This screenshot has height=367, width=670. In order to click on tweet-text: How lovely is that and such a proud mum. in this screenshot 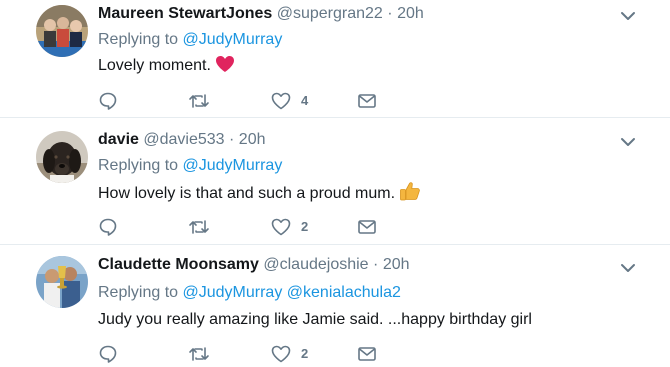, I will do `click(259, 194)`.